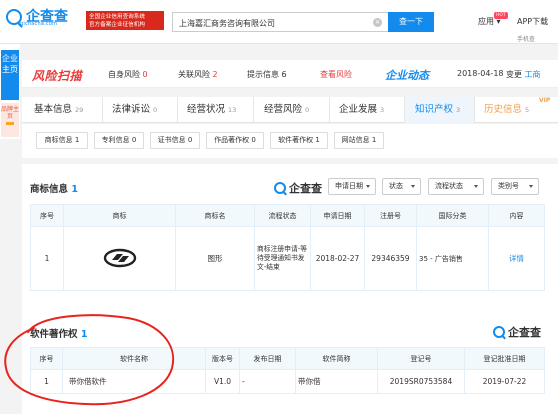  Describe the element at coordinates (117, 16) in the screenshot. I see `slogan-line-1: 全国企业信用查询系统` at that location.